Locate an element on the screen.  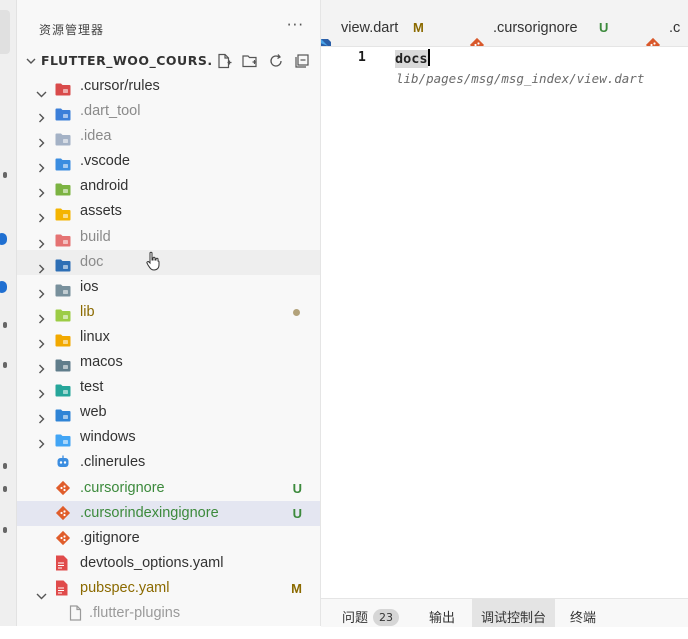
tree-item: pubspec.yaml M is located at coordinates (168, 588).